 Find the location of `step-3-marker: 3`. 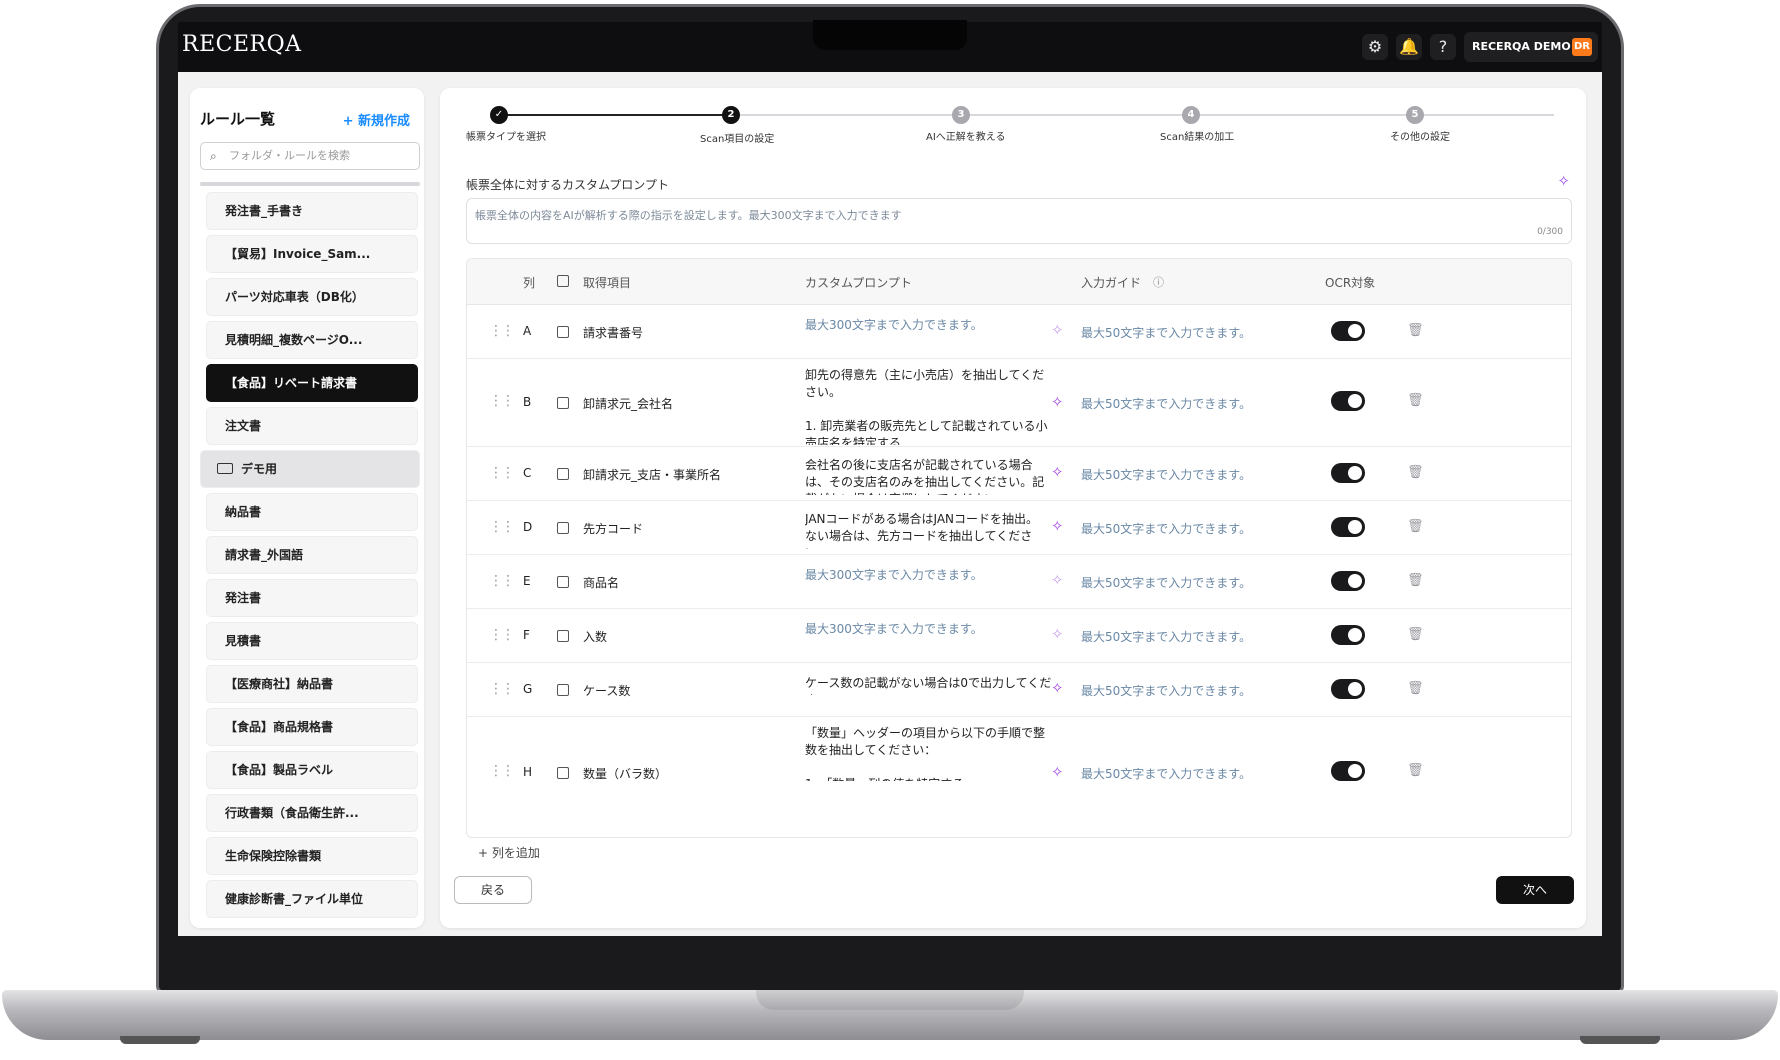

step-3-marker: 3 is located at coordinates (961, 115).